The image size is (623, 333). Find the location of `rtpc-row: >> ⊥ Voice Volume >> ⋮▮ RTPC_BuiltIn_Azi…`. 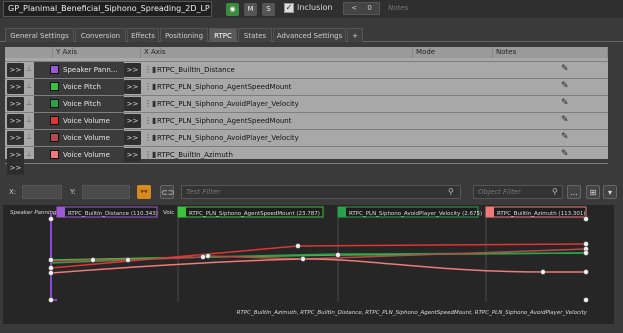

rtpc-row: >> ⊥ Voice Volume >> ⋮▮ RTPC_BuiltIn_Azi… is located at coordinates (306, 154).